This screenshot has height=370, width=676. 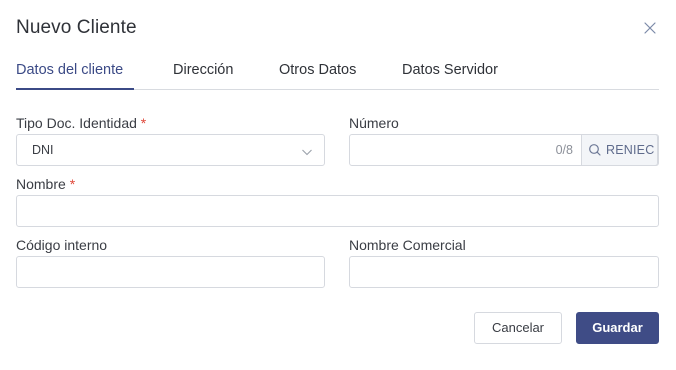 What do you see at coordinates (170, 272) in the screenshot?
I see `codigo-interno-input` at bounding box center [170, 272].